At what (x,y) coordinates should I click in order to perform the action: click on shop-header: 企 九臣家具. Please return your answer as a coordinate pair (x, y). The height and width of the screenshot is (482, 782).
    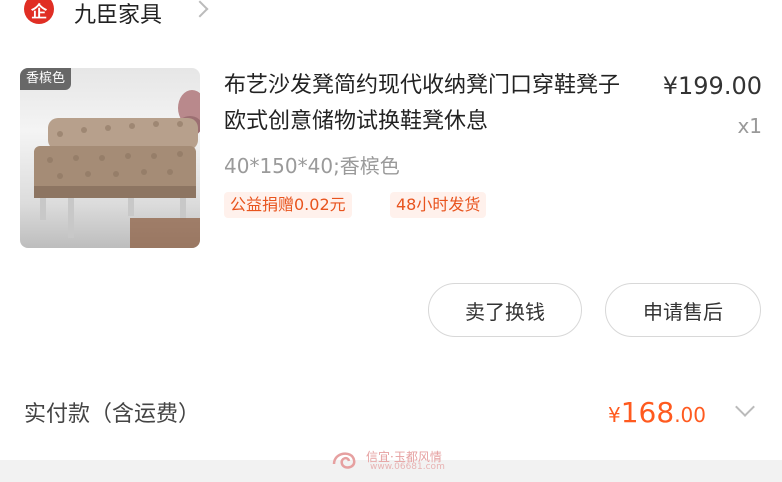
    Looking at the image, I should click on (391, 15).